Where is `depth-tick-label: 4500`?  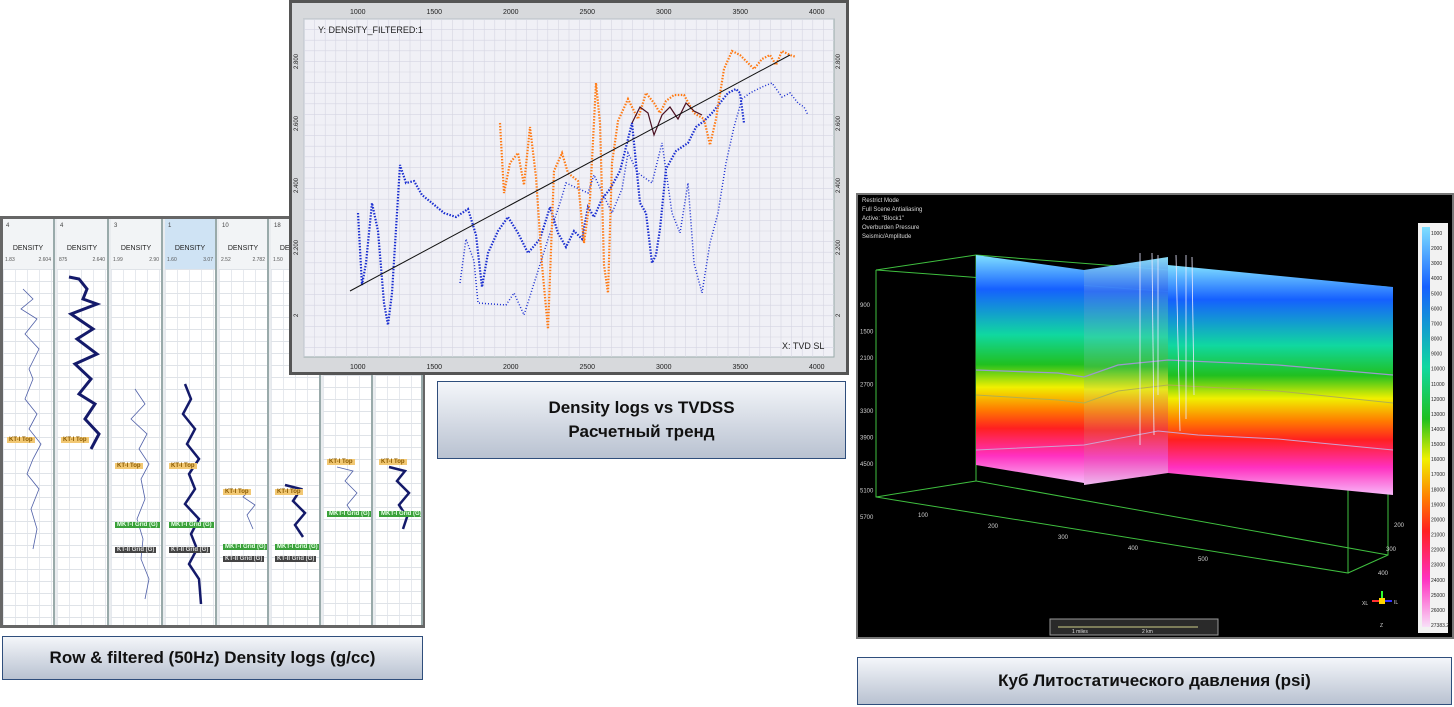 depth-tick-label: 4500 is located at coordinates (867, 465).